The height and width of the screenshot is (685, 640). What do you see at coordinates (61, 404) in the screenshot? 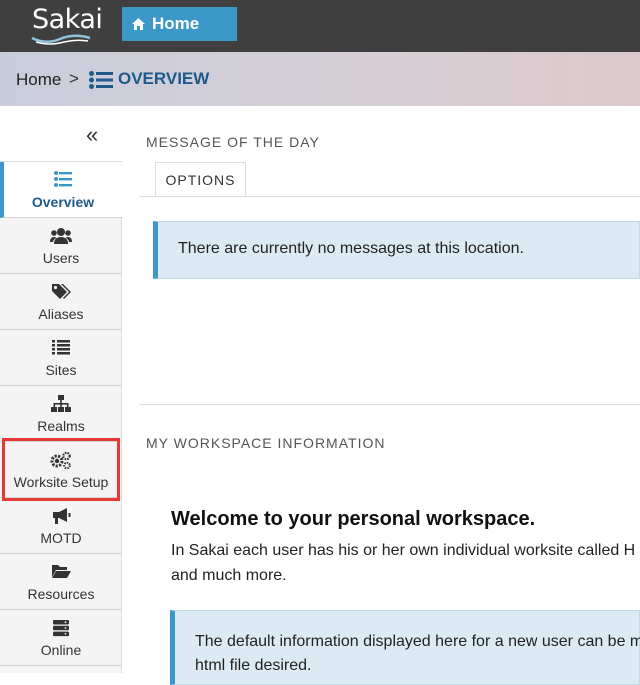
I see `sitemap-icon` at bounding box center [61, 404].